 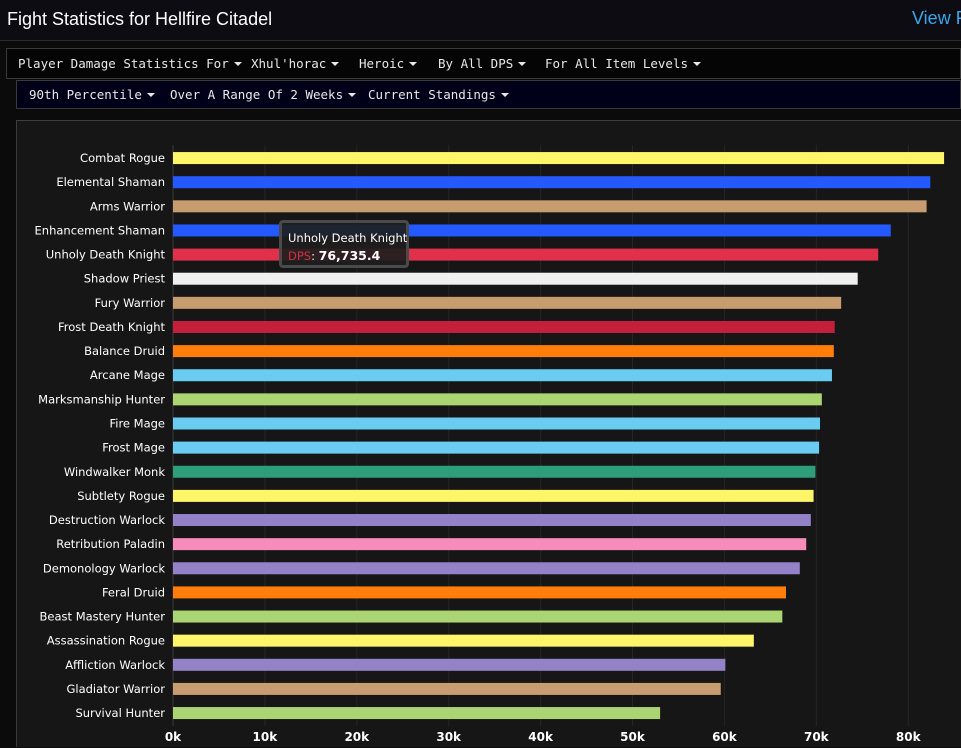 I want to click on category-label: Windwalker Monk, so click(x=115, y=472).